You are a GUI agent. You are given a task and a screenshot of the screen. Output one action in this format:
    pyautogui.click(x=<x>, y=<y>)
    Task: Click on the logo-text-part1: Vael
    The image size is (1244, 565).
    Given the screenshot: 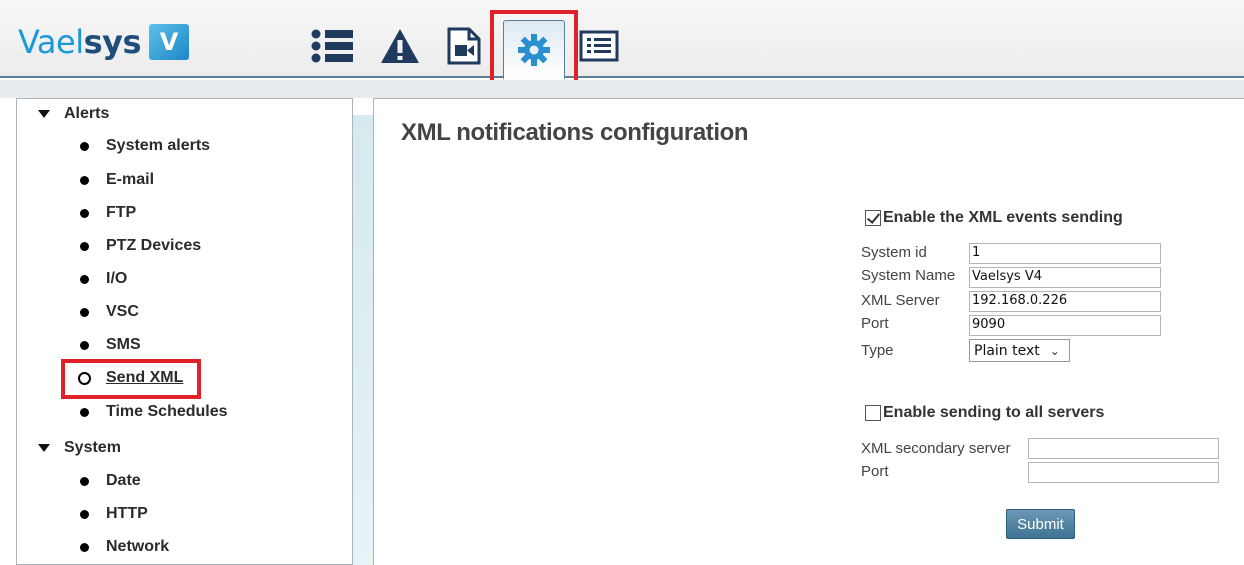 What is the action you would take?
    pyautogui.click(x=51, y=42)
    